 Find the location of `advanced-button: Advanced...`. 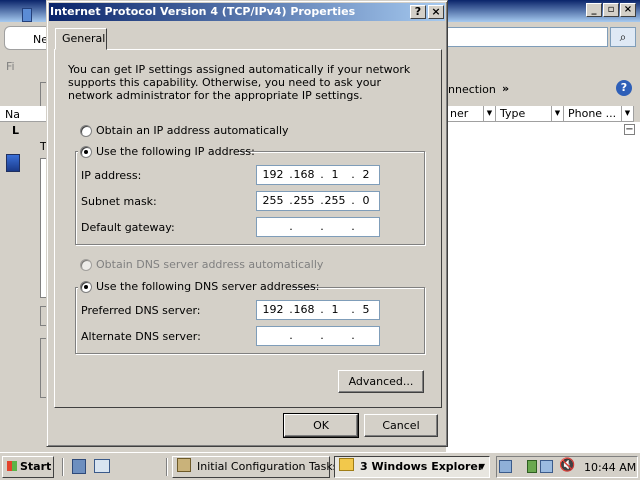

advanced-button: Advanced... is located at coordinates (381, 381).